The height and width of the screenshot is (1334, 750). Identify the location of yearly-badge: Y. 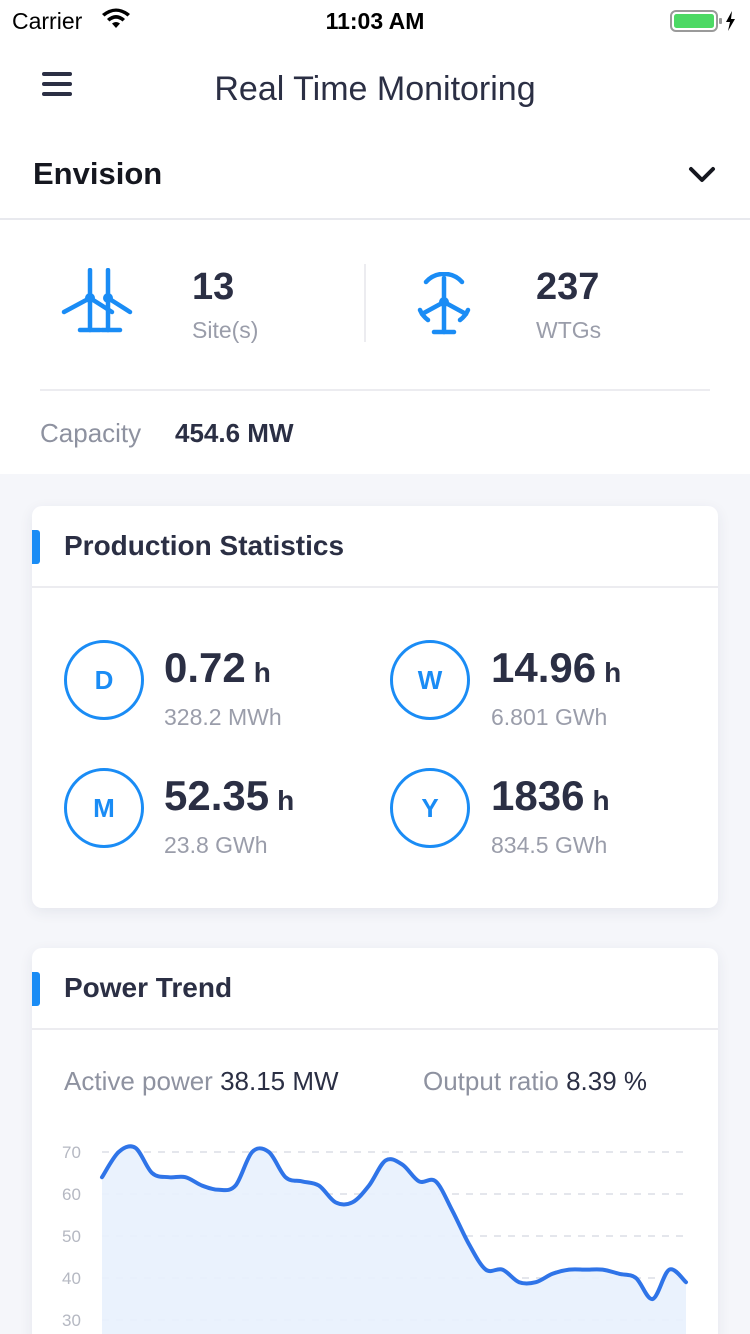
(430, 808).